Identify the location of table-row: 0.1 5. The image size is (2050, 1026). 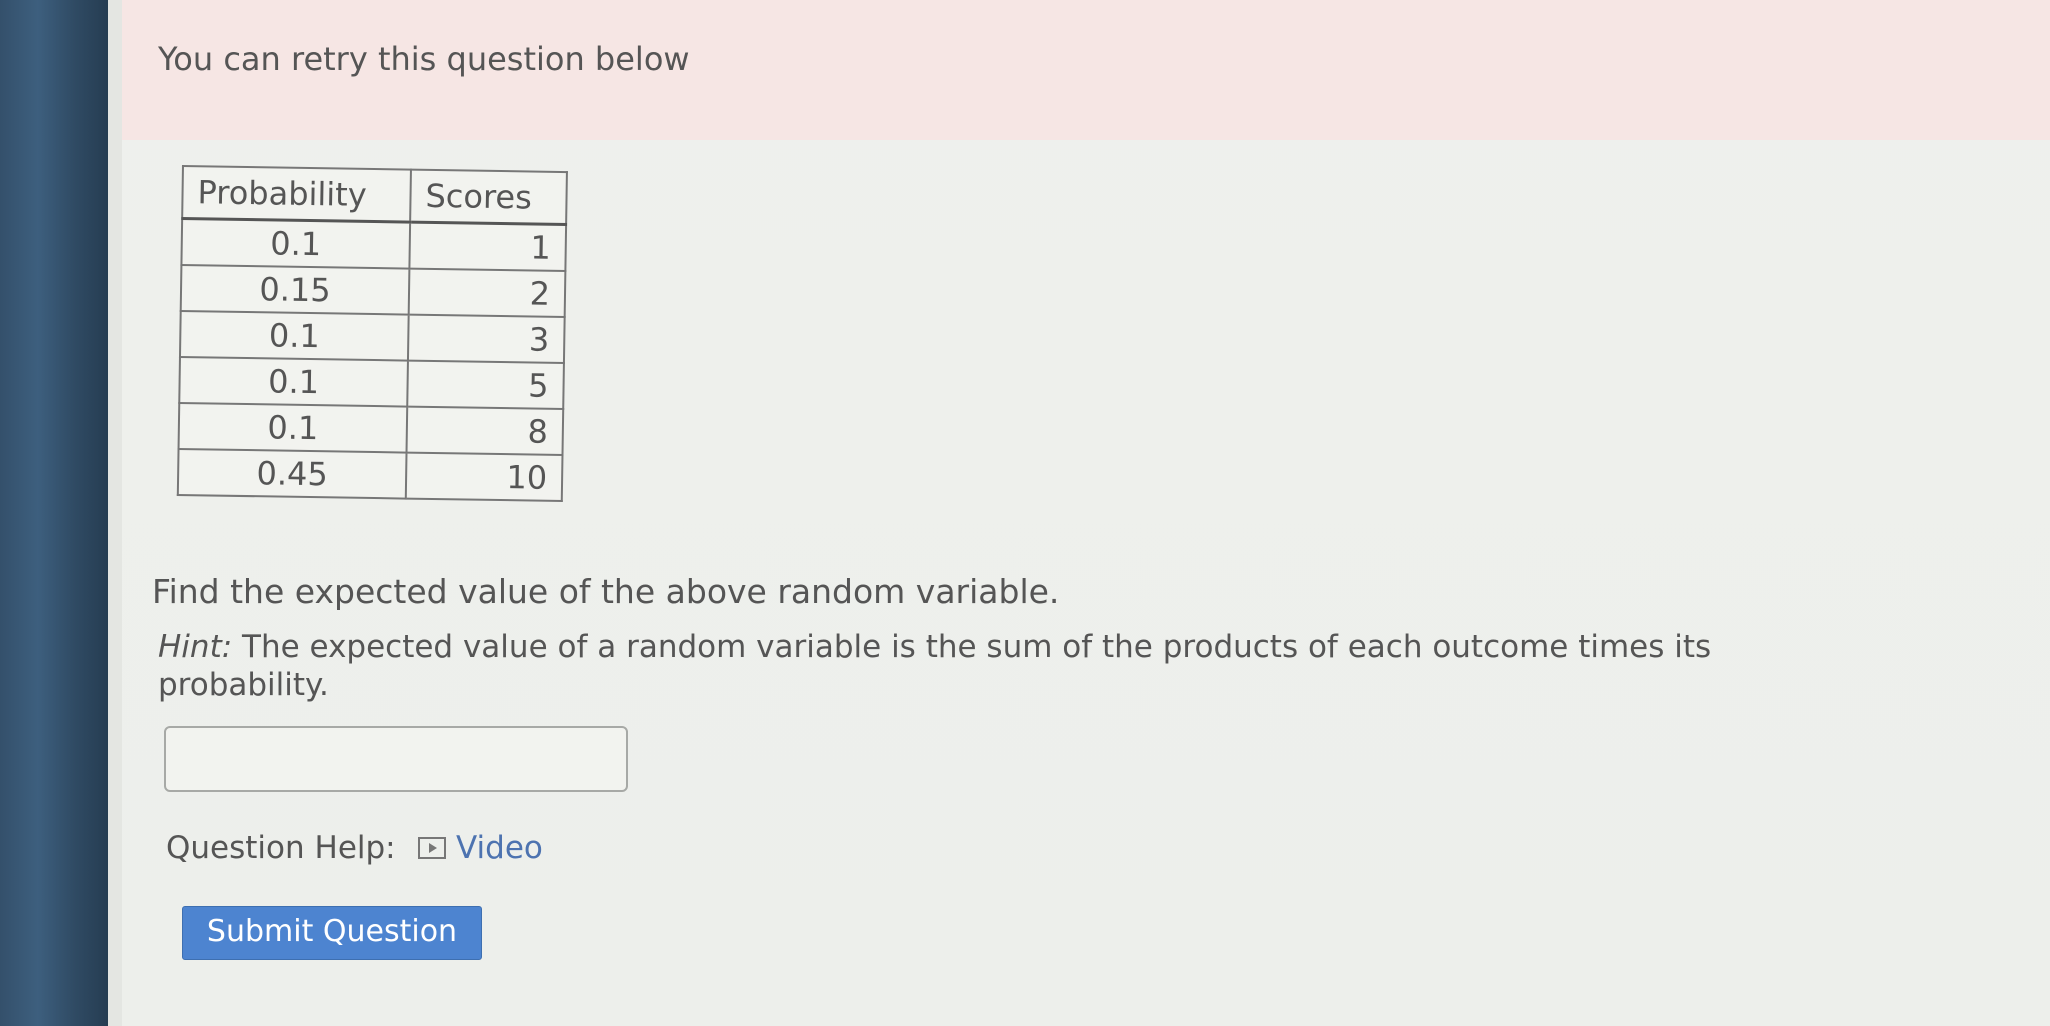
(371, 383).